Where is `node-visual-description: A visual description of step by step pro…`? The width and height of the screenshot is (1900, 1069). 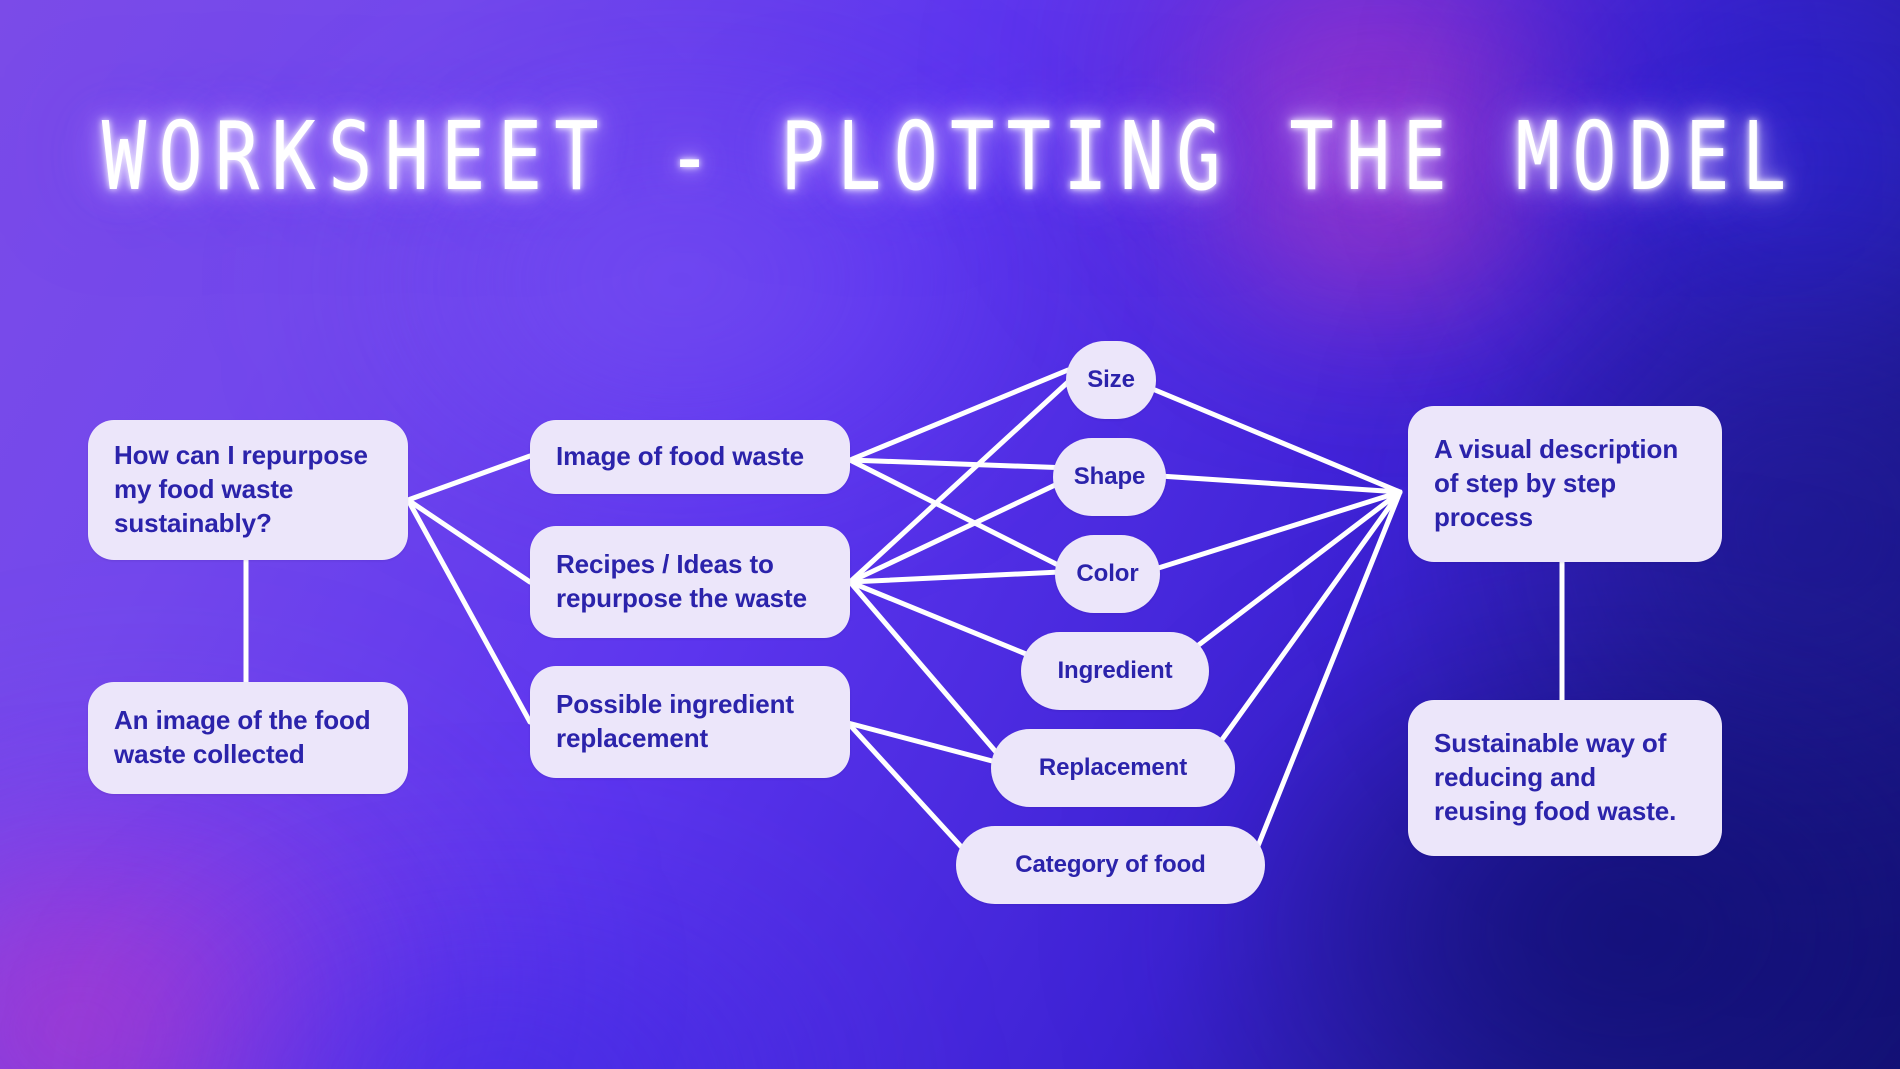 node-visual-description: A visual description of step by step pro… is located at coordinates (1565, 484).